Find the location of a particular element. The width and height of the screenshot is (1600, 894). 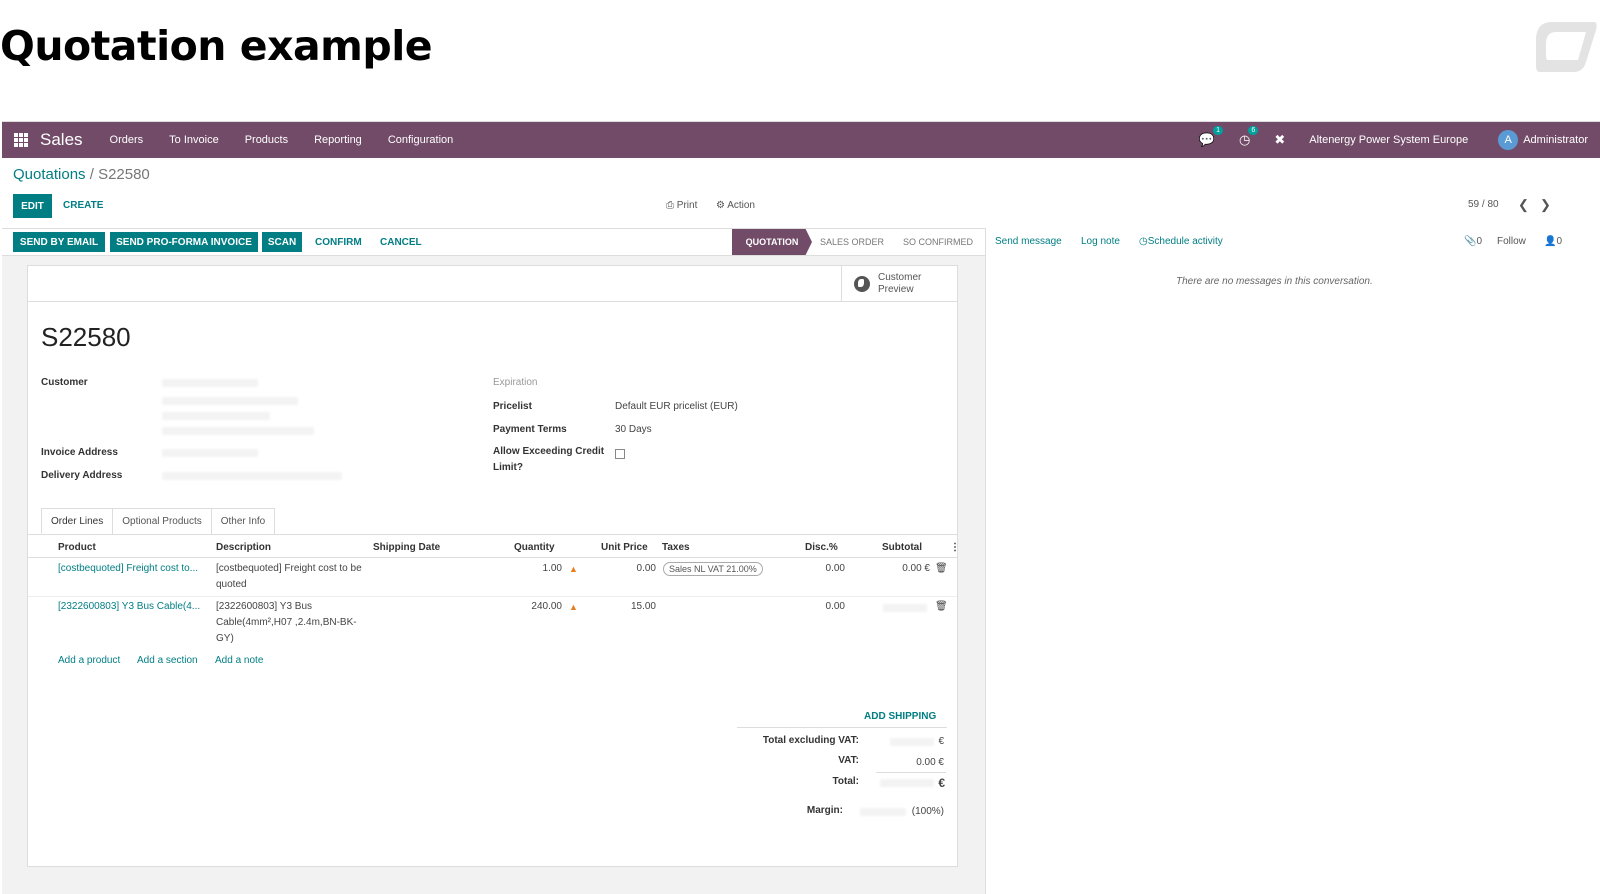

col-description: Description is located at coordinates (243, 547).